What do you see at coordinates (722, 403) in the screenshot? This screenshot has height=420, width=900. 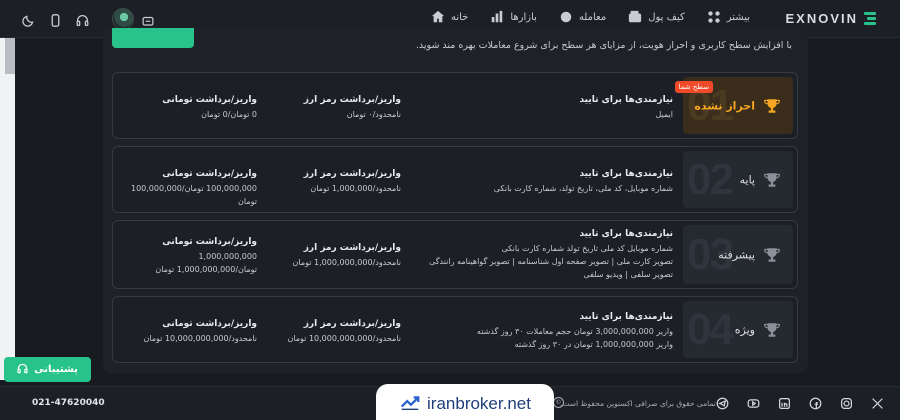 I see `telegram-icon` at bounding box center [722, 403].